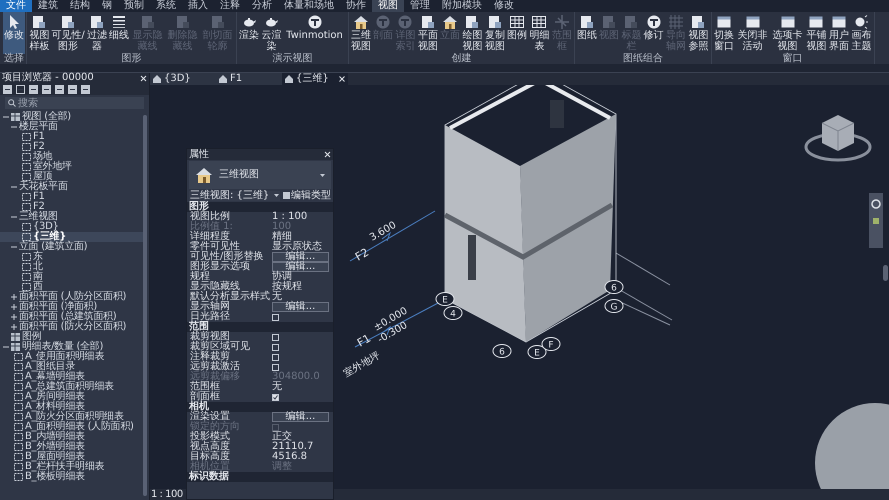  What do you see at coordinates (388, 6) in the screenshot?
I see `ribbon-tab: 视图` at bounding box center [388, 6].